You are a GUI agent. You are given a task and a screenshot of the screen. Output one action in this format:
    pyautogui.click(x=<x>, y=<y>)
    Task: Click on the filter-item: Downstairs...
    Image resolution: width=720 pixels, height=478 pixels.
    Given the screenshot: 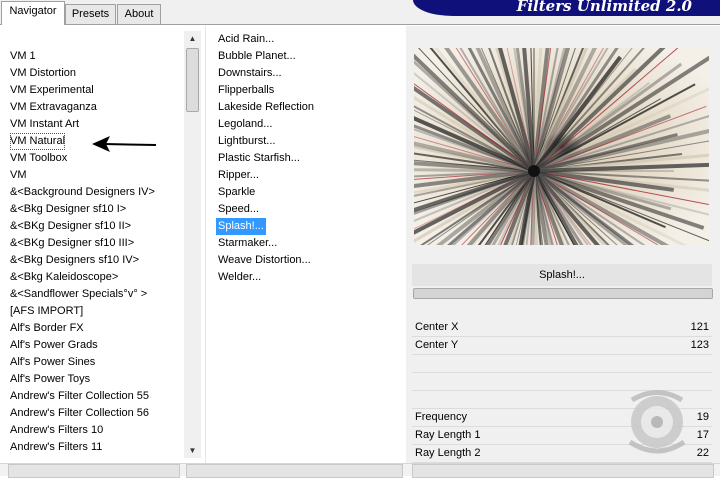 What is the action you would take?
    pyautogui.click(x=250, y=73)
    